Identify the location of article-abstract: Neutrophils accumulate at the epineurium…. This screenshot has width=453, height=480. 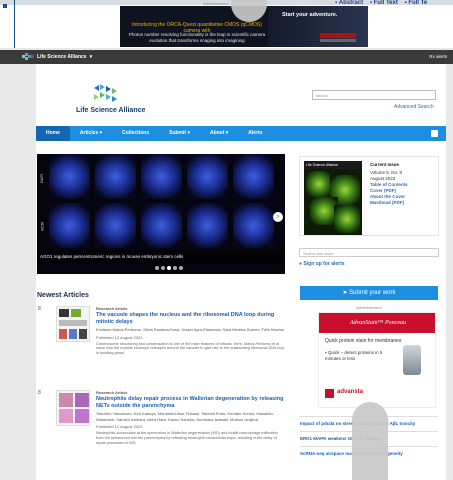
(187, 438).